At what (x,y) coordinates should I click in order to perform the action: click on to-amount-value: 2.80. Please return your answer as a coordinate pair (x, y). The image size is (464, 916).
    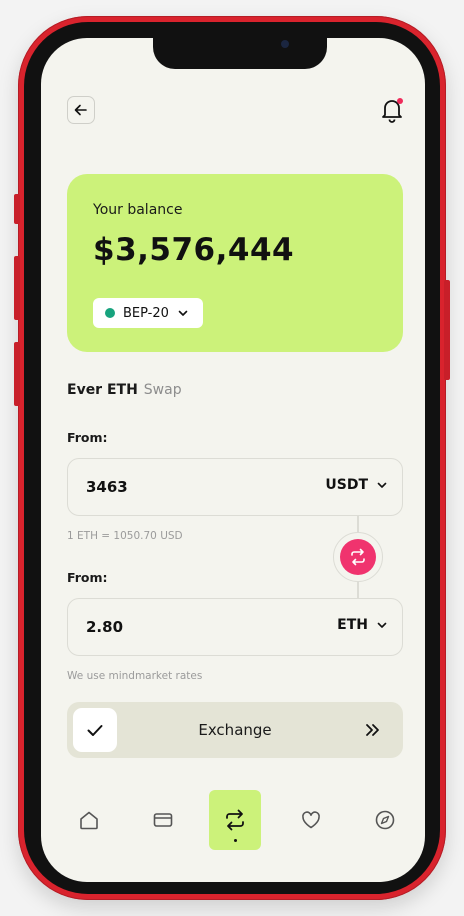
    Looking at the image, I should click on (104, 627).